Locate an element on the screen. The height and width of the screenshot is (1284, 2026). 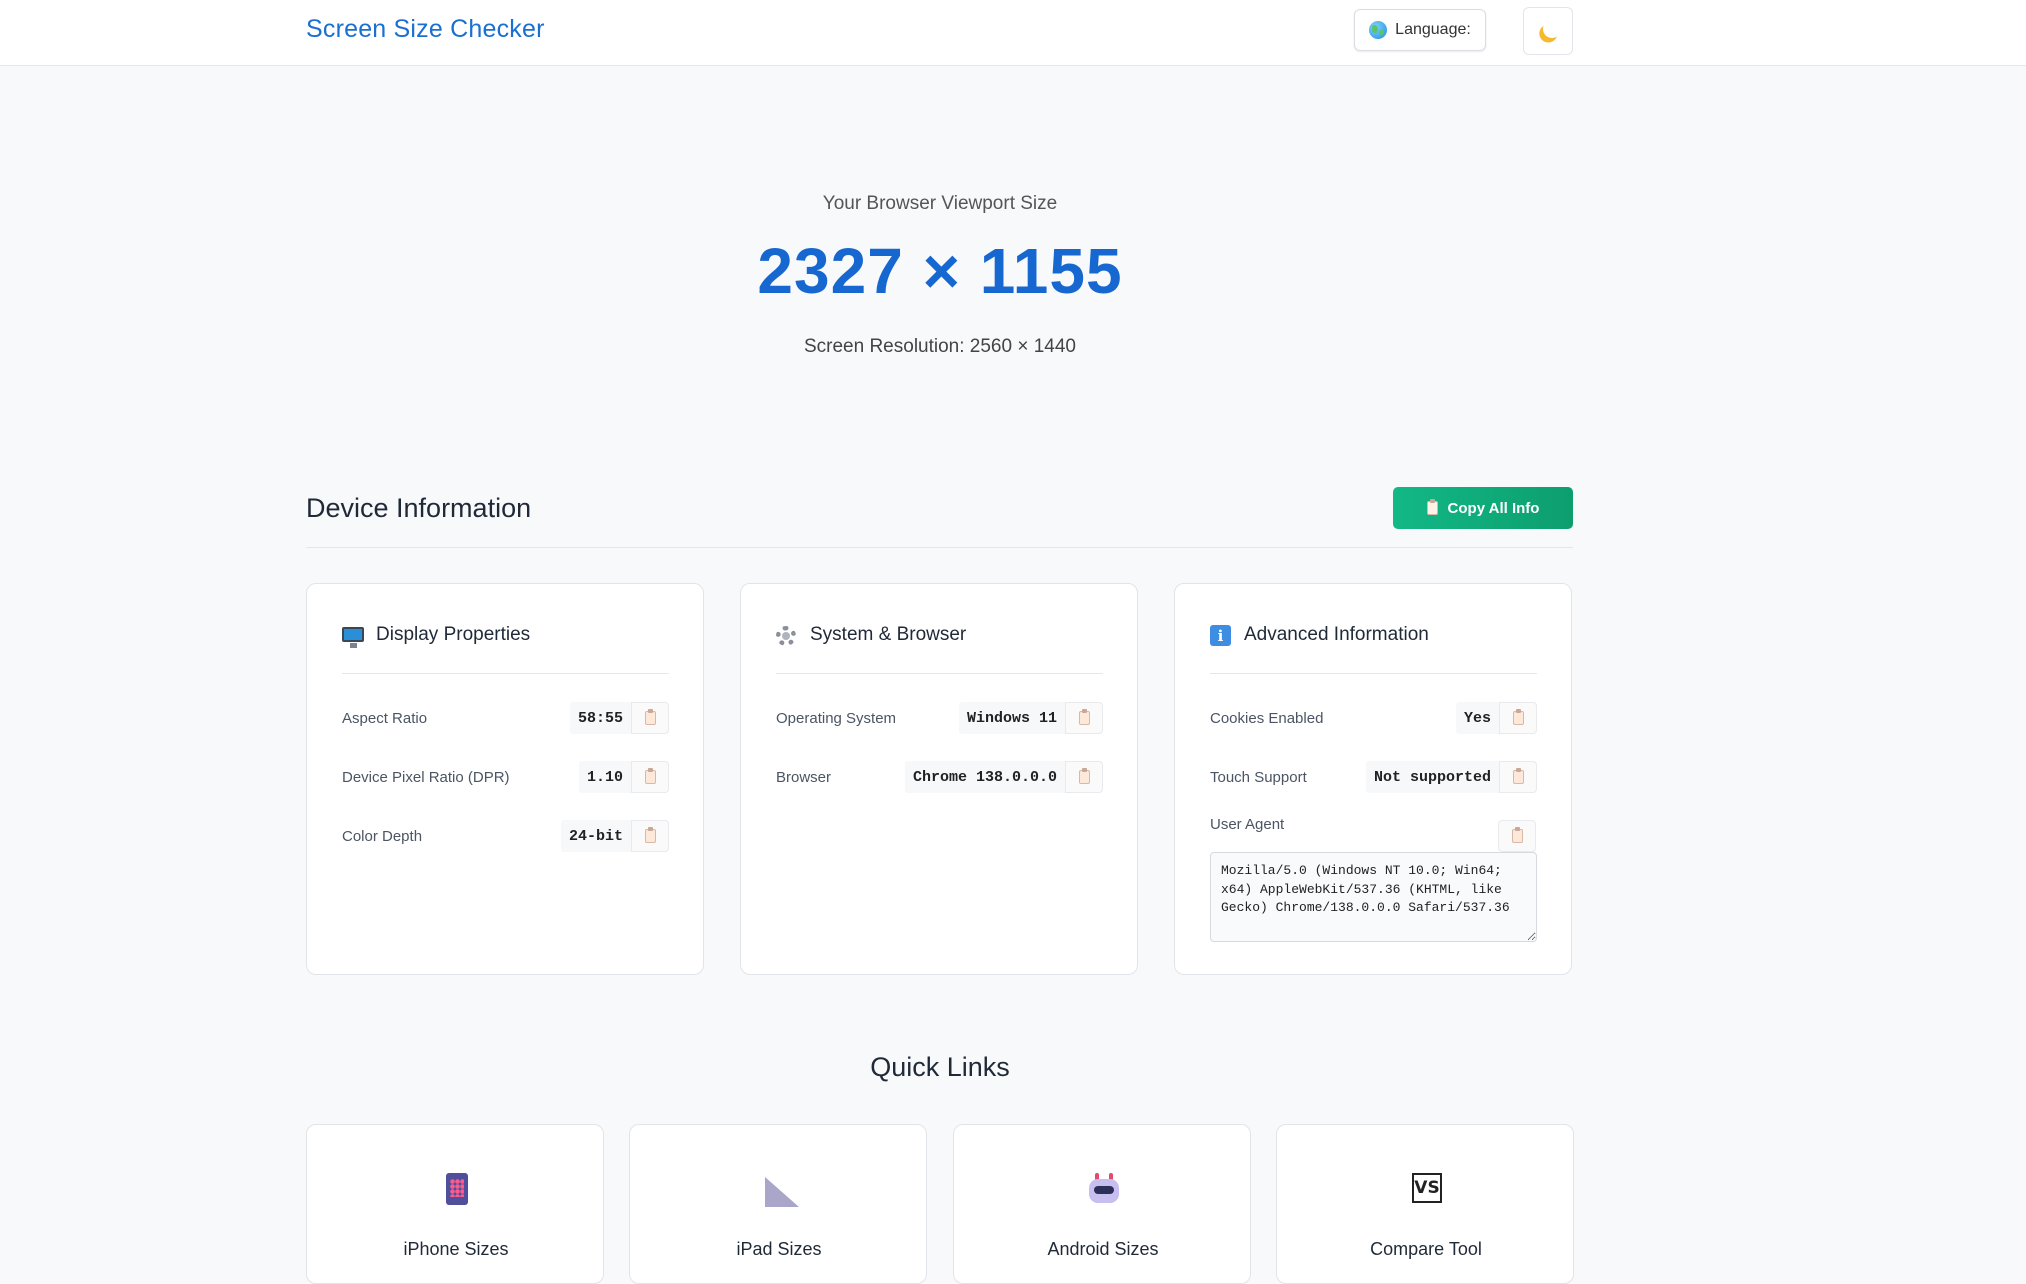
viewport-label: Your Browser Viewport Size is located at coordinates (940, 203).